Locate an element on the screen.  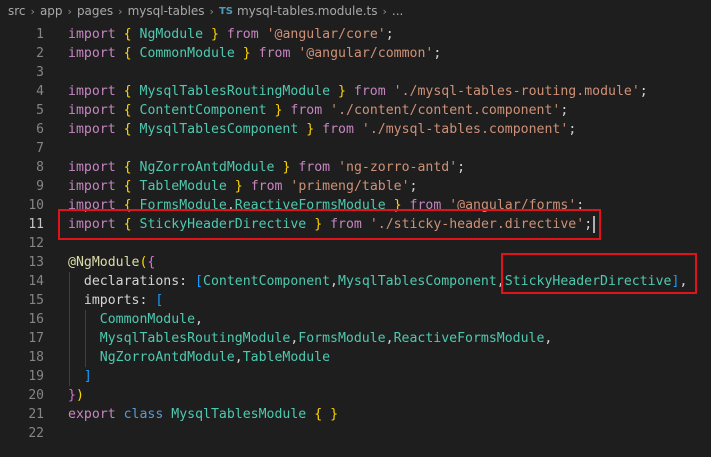
line-number: 1 is located at coordinates (40, 34).